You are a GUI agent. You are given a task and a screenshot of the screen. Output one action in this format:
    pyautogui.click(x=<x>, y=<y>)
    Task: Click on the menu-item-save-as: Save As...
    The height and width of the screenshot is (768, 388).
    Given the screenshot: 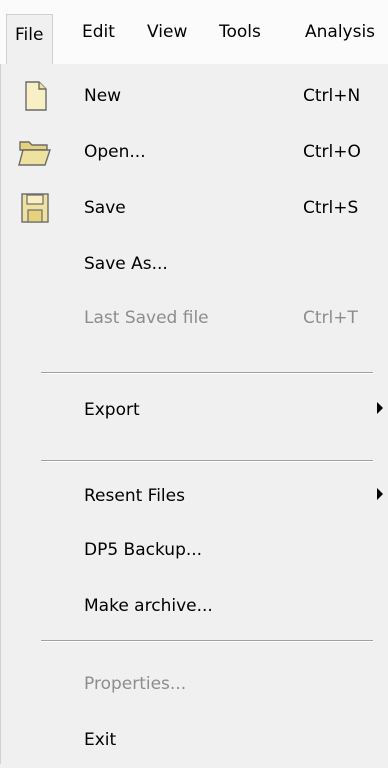 What is the action you would take?
    pyautogui.click(x=194, y=264)
    